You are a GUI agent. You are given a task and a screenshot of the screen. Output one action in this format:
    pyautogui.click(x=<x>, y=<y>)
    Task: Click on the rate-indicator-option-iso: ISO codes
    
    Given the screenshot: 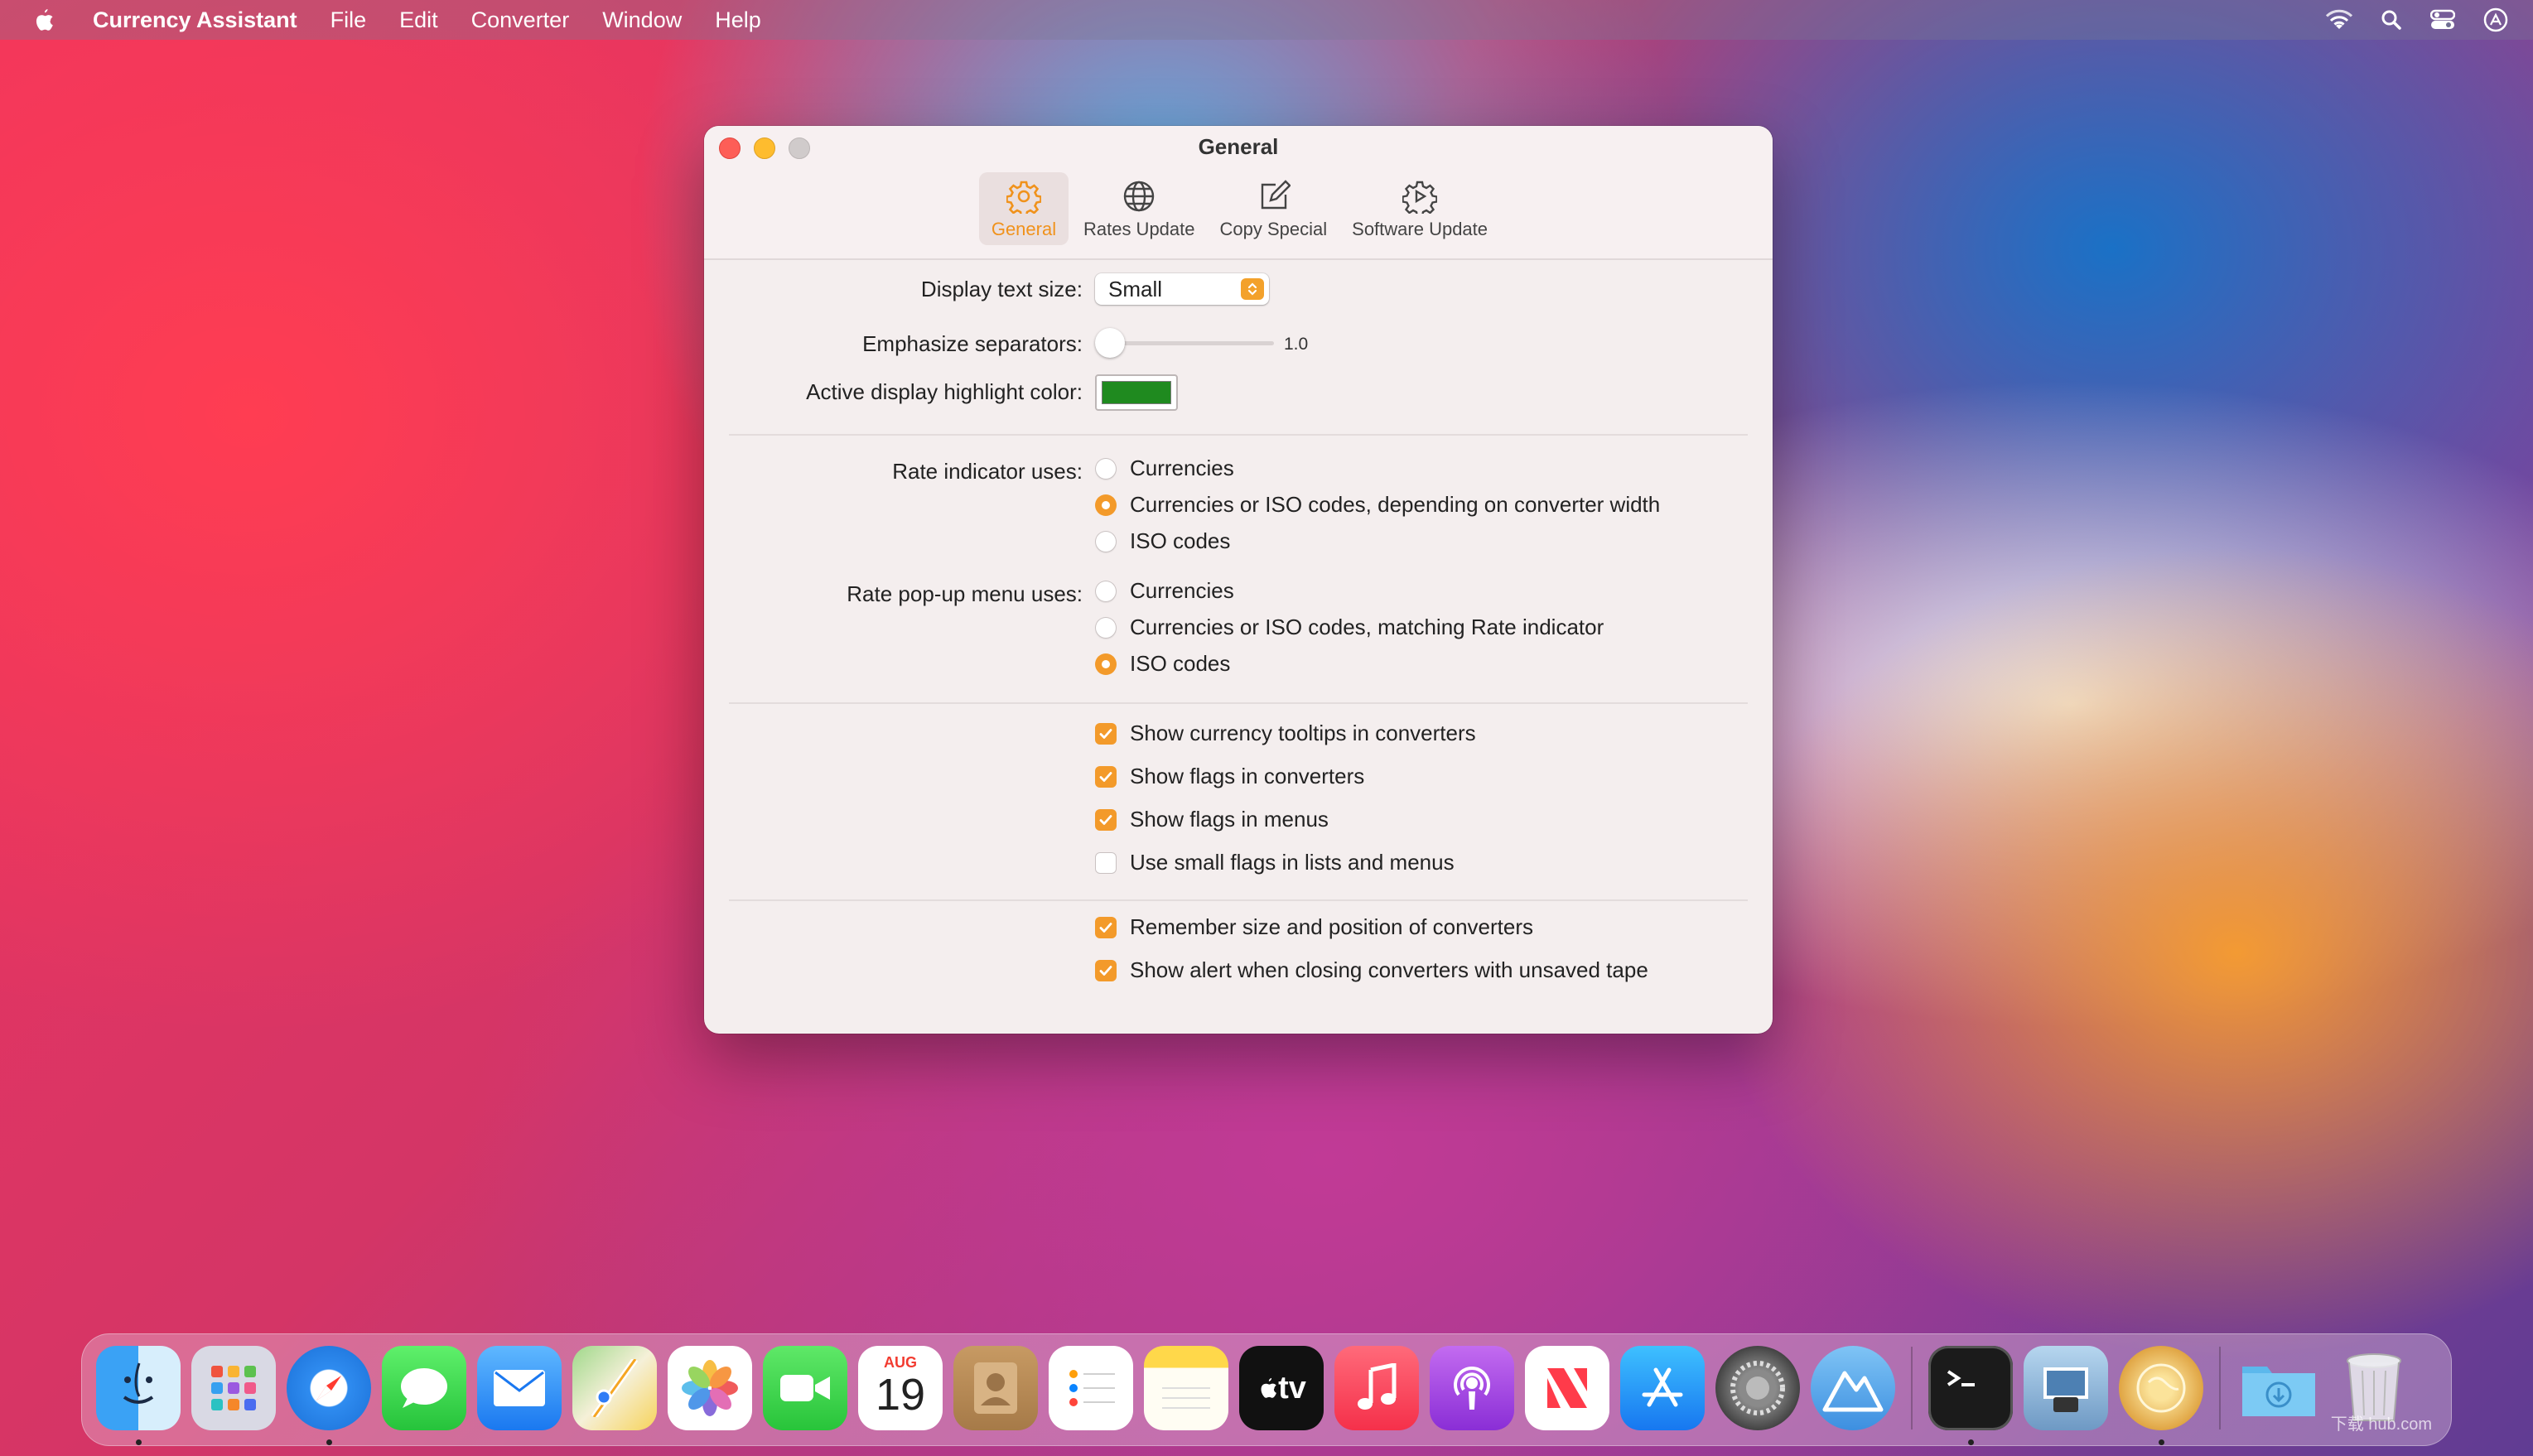 What is the action you would take?
    pyautogui.click(x=1162, y=541)
    